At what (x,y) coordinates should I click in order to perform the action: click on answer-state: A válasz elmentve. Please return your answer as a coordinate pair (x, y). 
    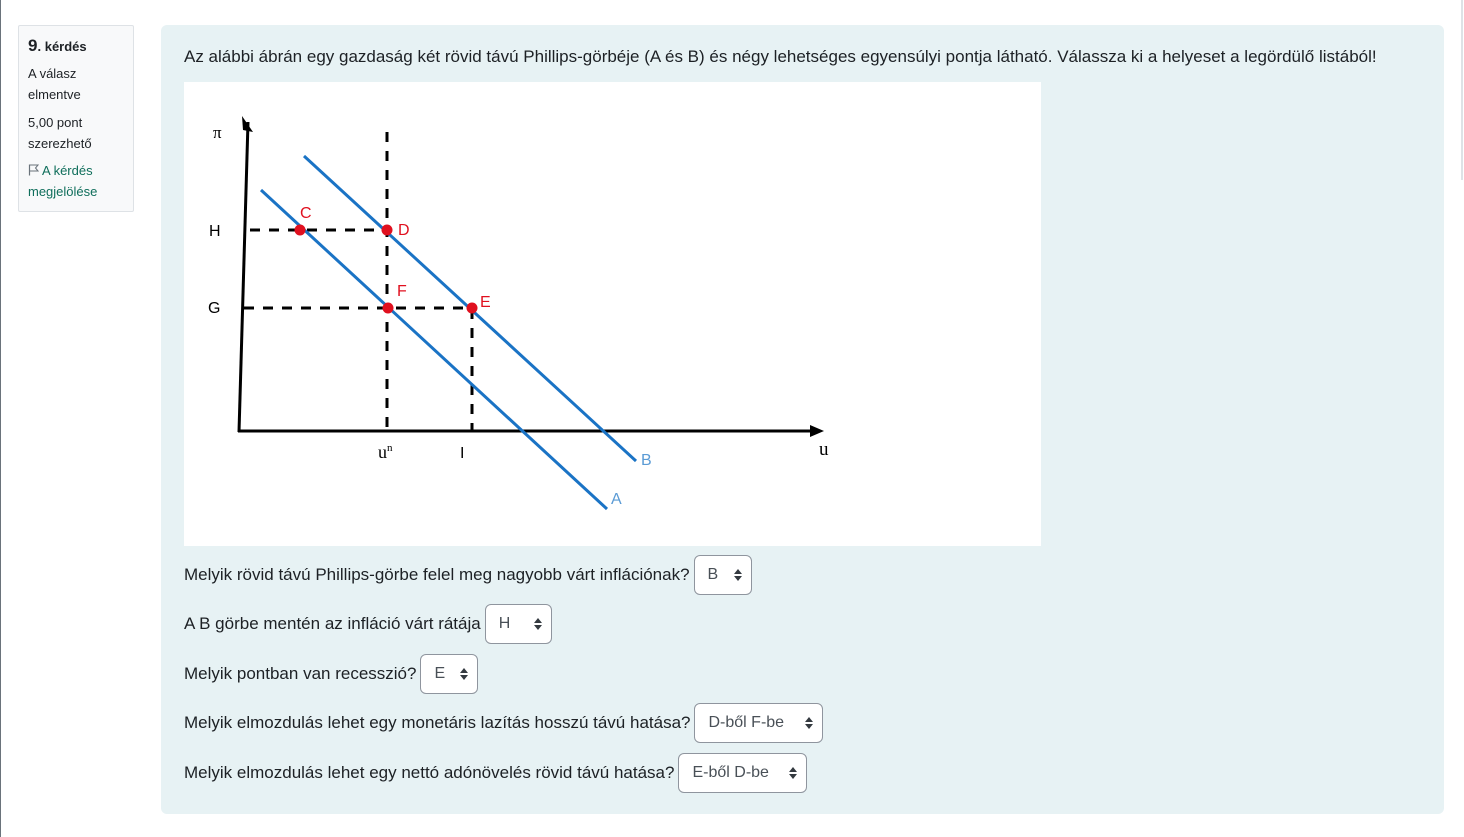
    Looking at the image, I should click on (54, 84).